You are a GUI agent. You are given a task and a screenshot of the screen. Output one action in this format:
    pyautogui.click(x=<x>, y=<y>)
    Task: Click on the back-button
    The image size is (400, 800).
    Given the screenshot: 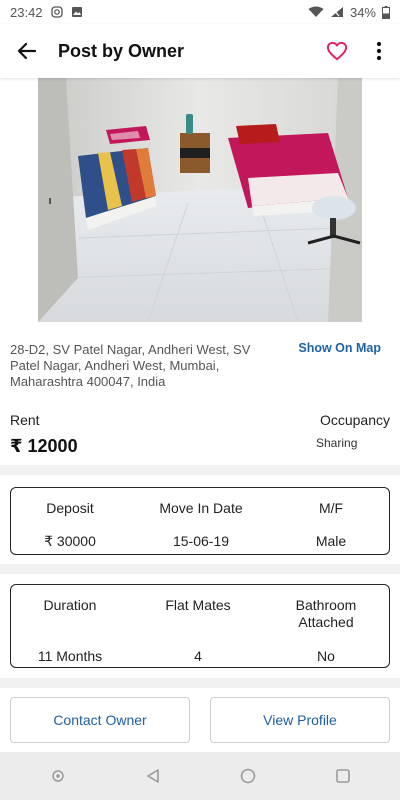 What is the action you would take?
    pyautogui.click(x=27, y=51)
    